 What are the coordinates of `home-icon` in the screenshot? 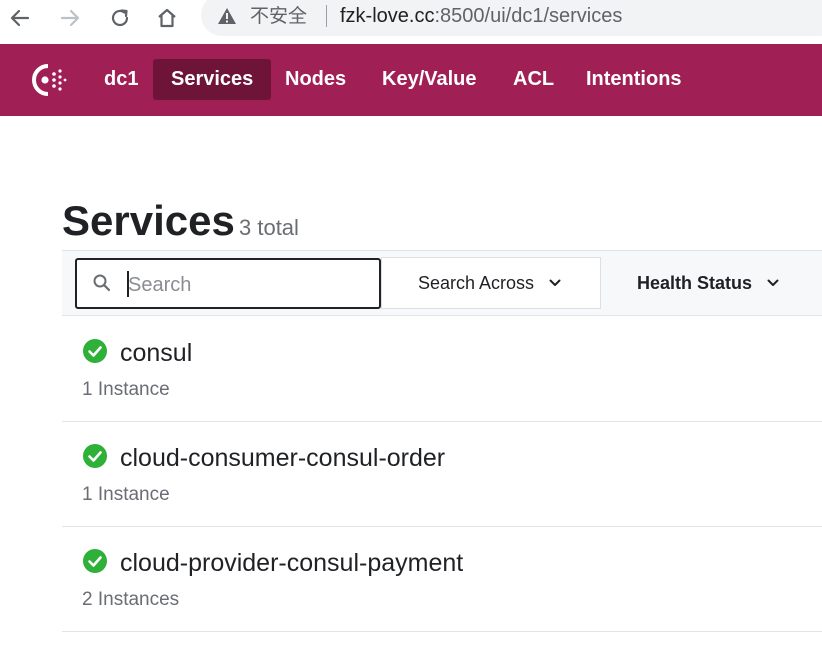 It's located at (167, 18).